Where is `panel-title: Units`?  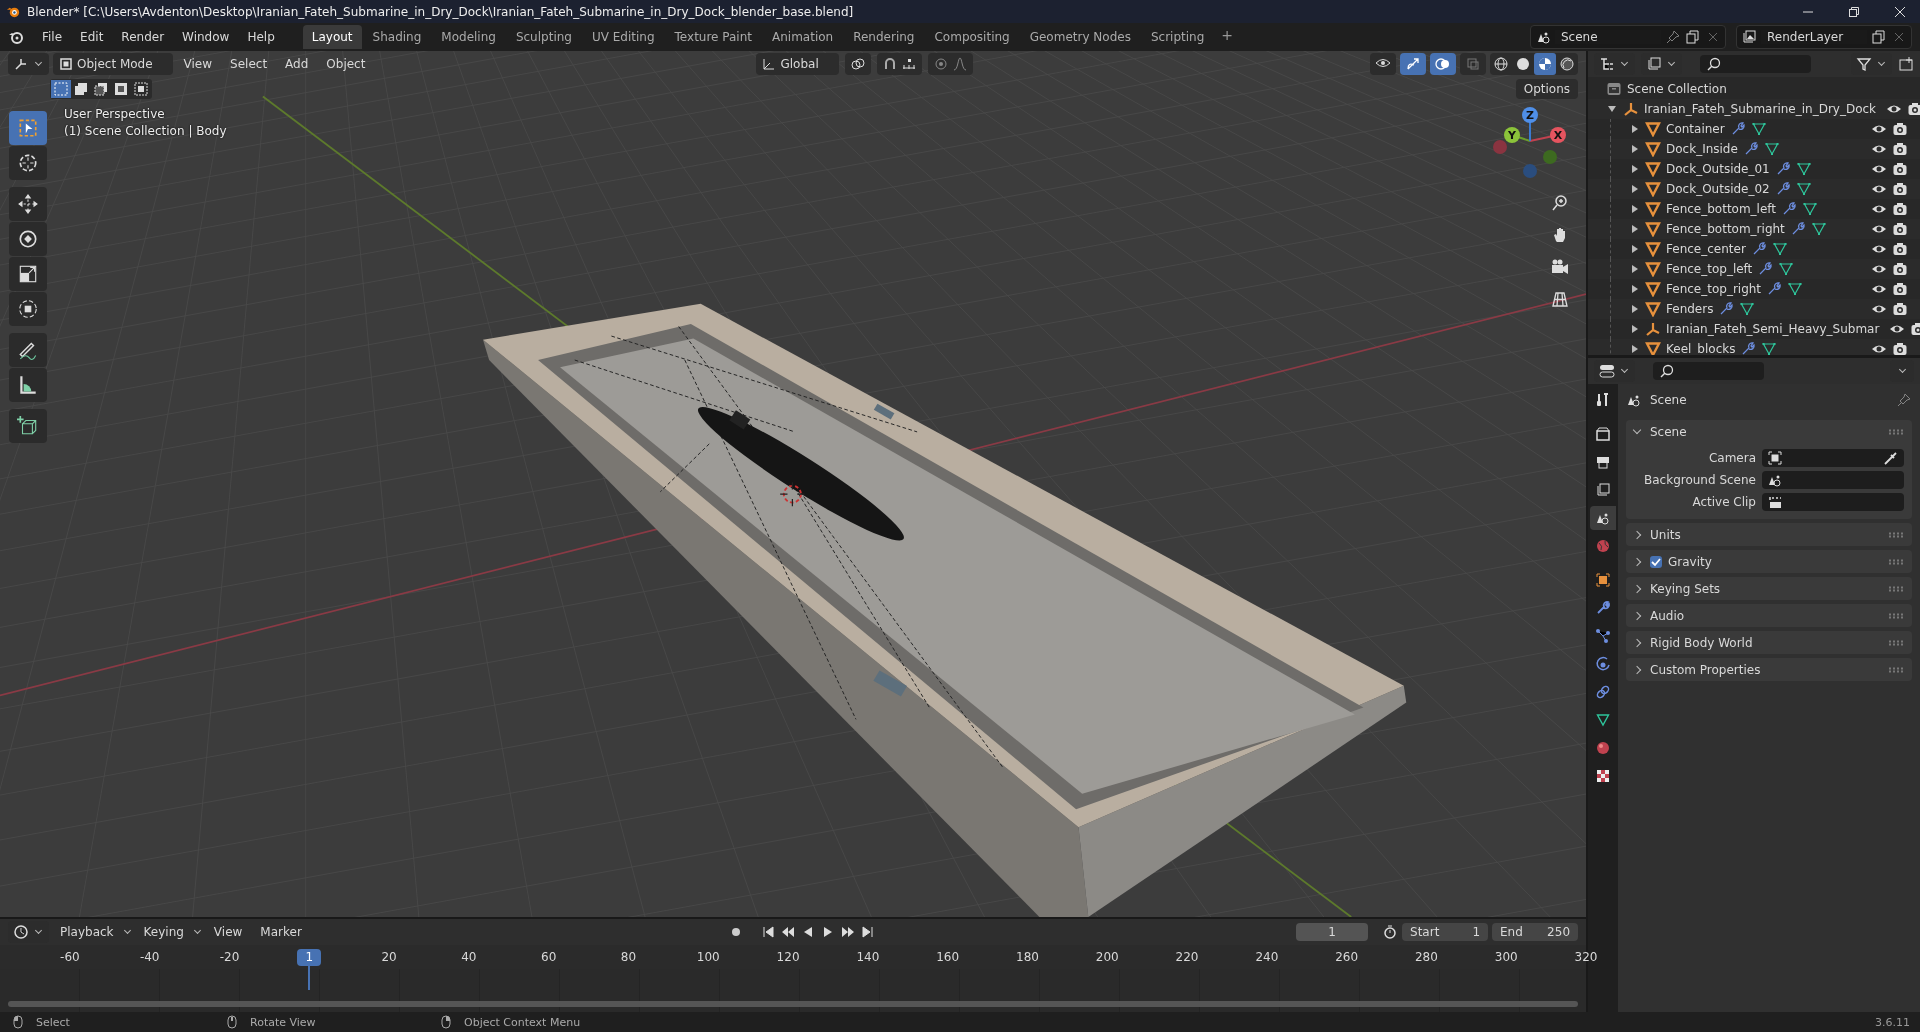 panel-title: Units is located at coordinates (1665, 534).